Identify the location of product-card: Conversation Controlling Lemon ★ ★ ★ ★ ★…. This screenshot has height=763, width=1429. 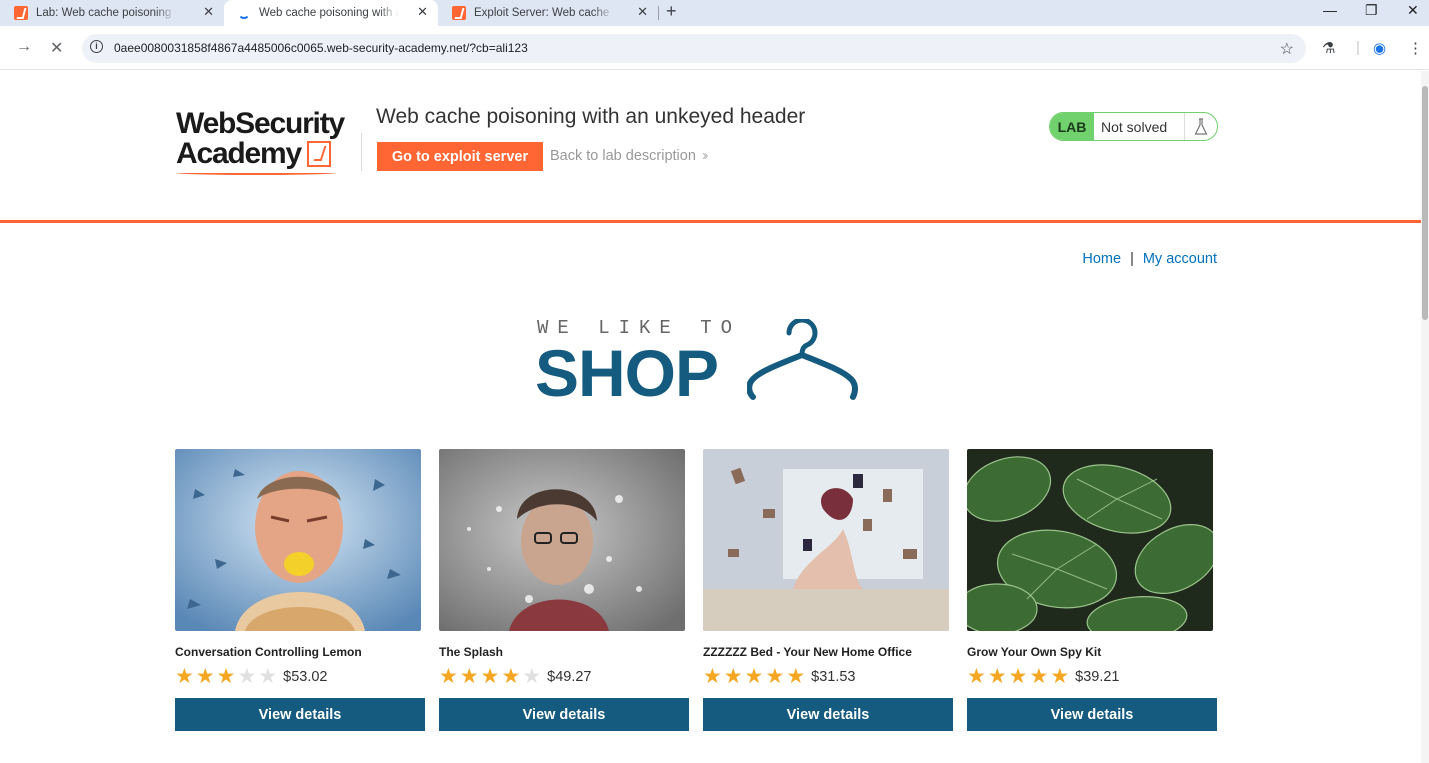
(300, 590).